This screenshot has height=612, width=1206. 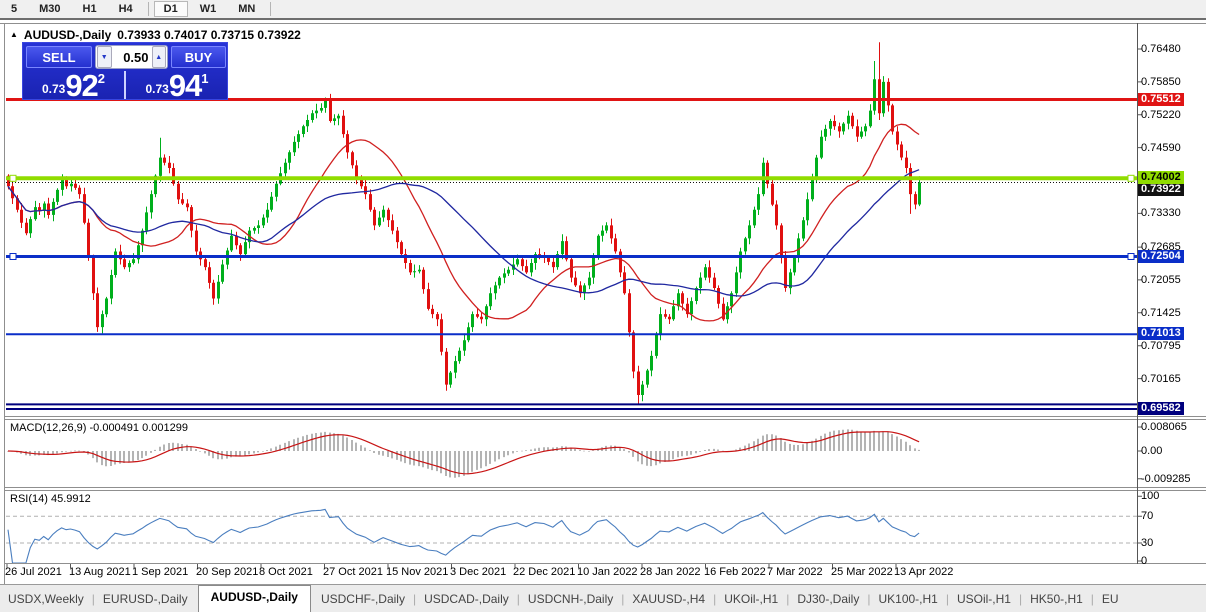 I want to click on chart-tab-xauusdh4: XAUUSD-,H4, so click(x=668, y=600).